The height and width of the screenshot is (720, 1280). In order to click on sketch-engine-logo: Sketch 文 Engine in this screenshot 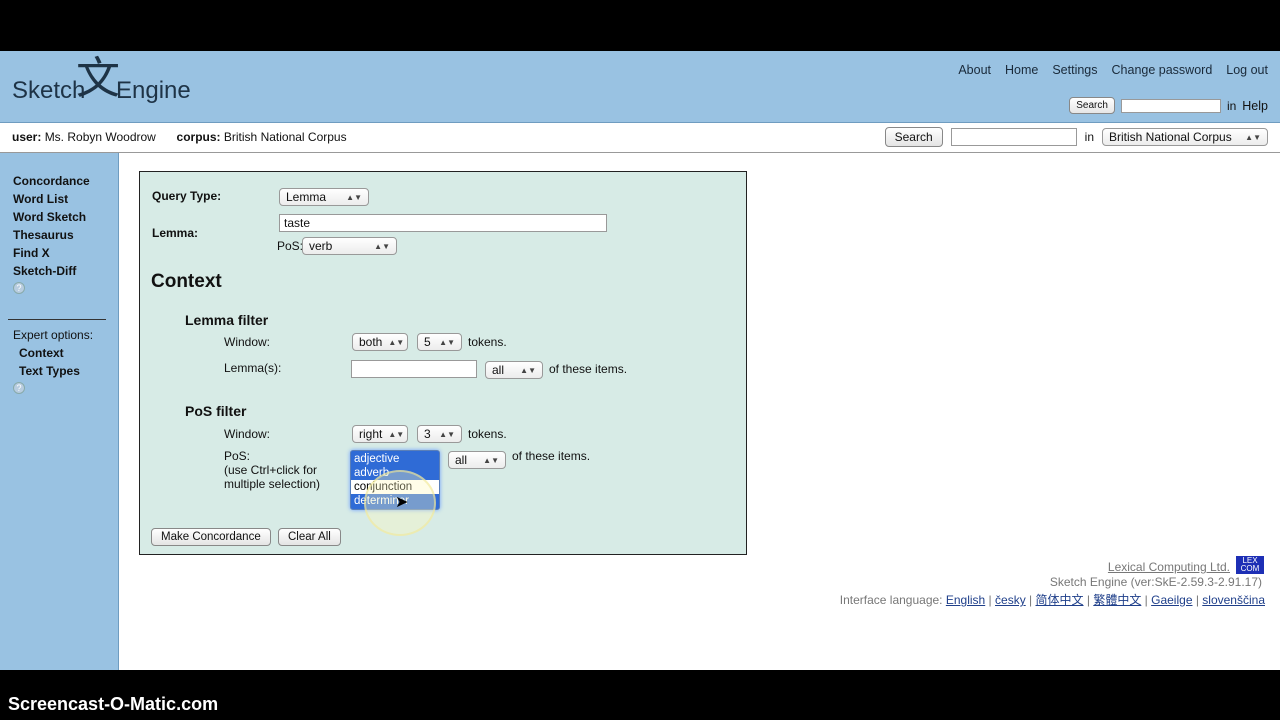, I will do `click(112, 85)`.